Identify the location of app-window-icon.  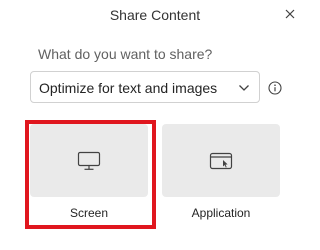
(221, 160).